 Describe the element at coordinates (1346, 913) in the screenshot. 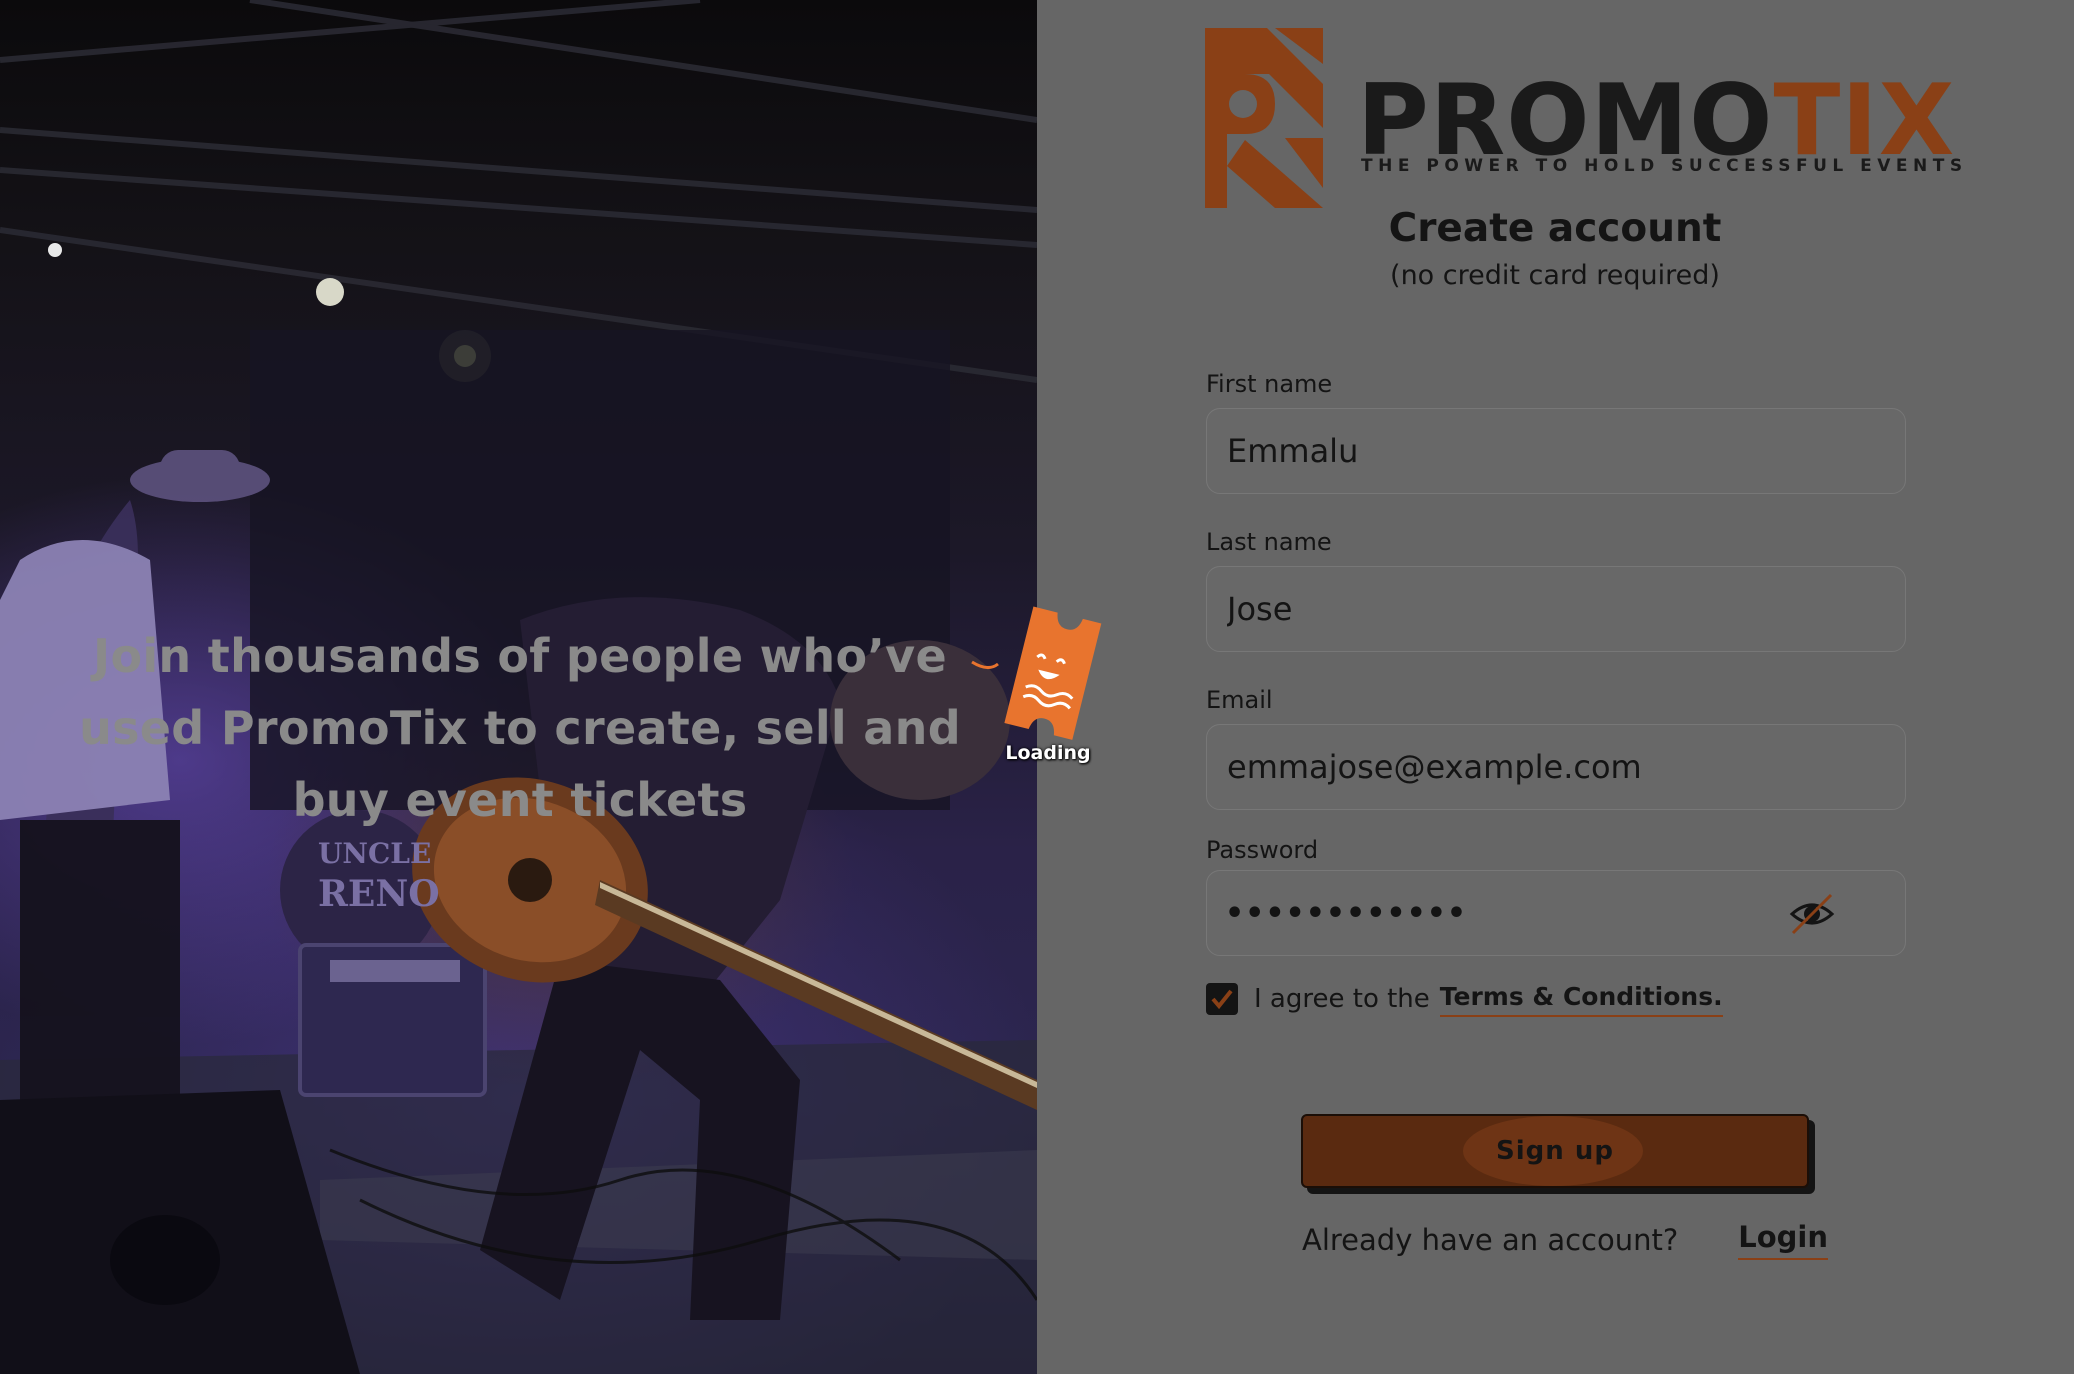

I see `password-masked-value: ••••••••••••` at that location.